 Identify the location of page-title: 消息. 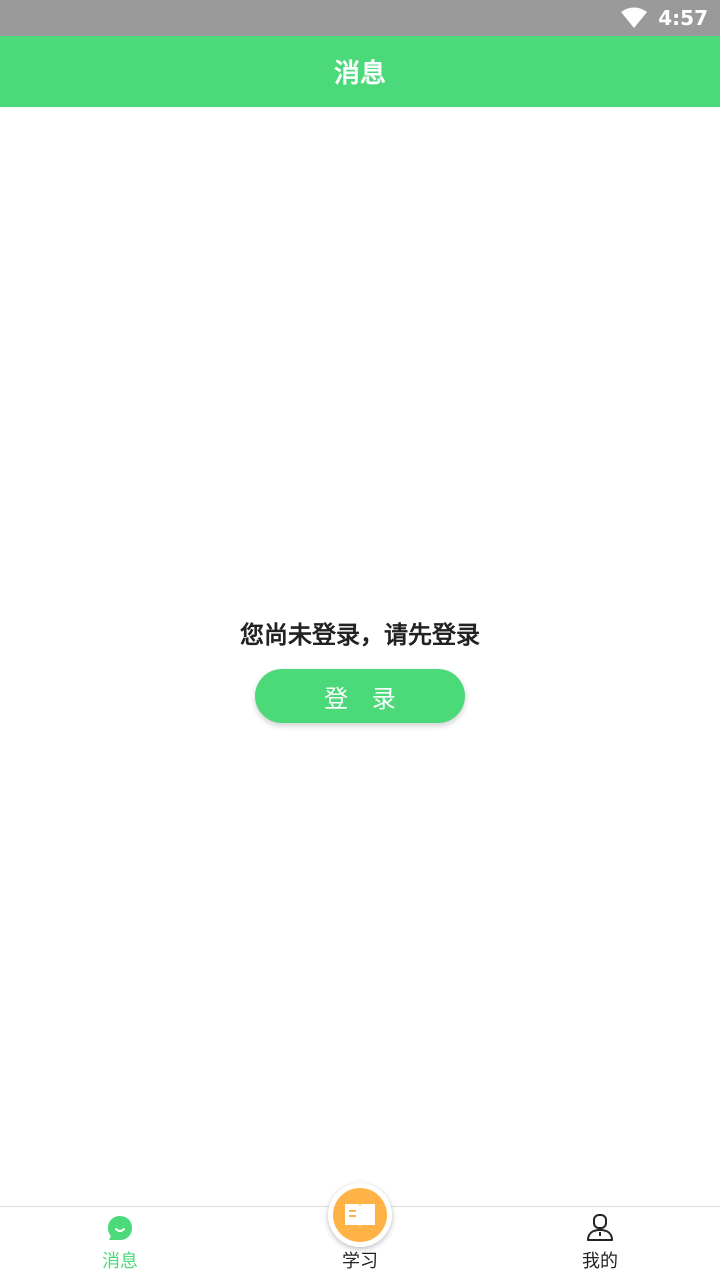
(359, 74).